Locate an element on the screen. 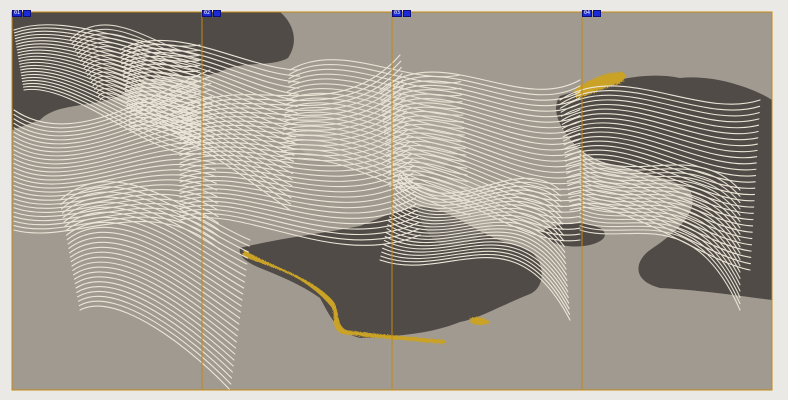 The image size is (788, 400). panel-number: 04 is located at coordinates (587, 13).